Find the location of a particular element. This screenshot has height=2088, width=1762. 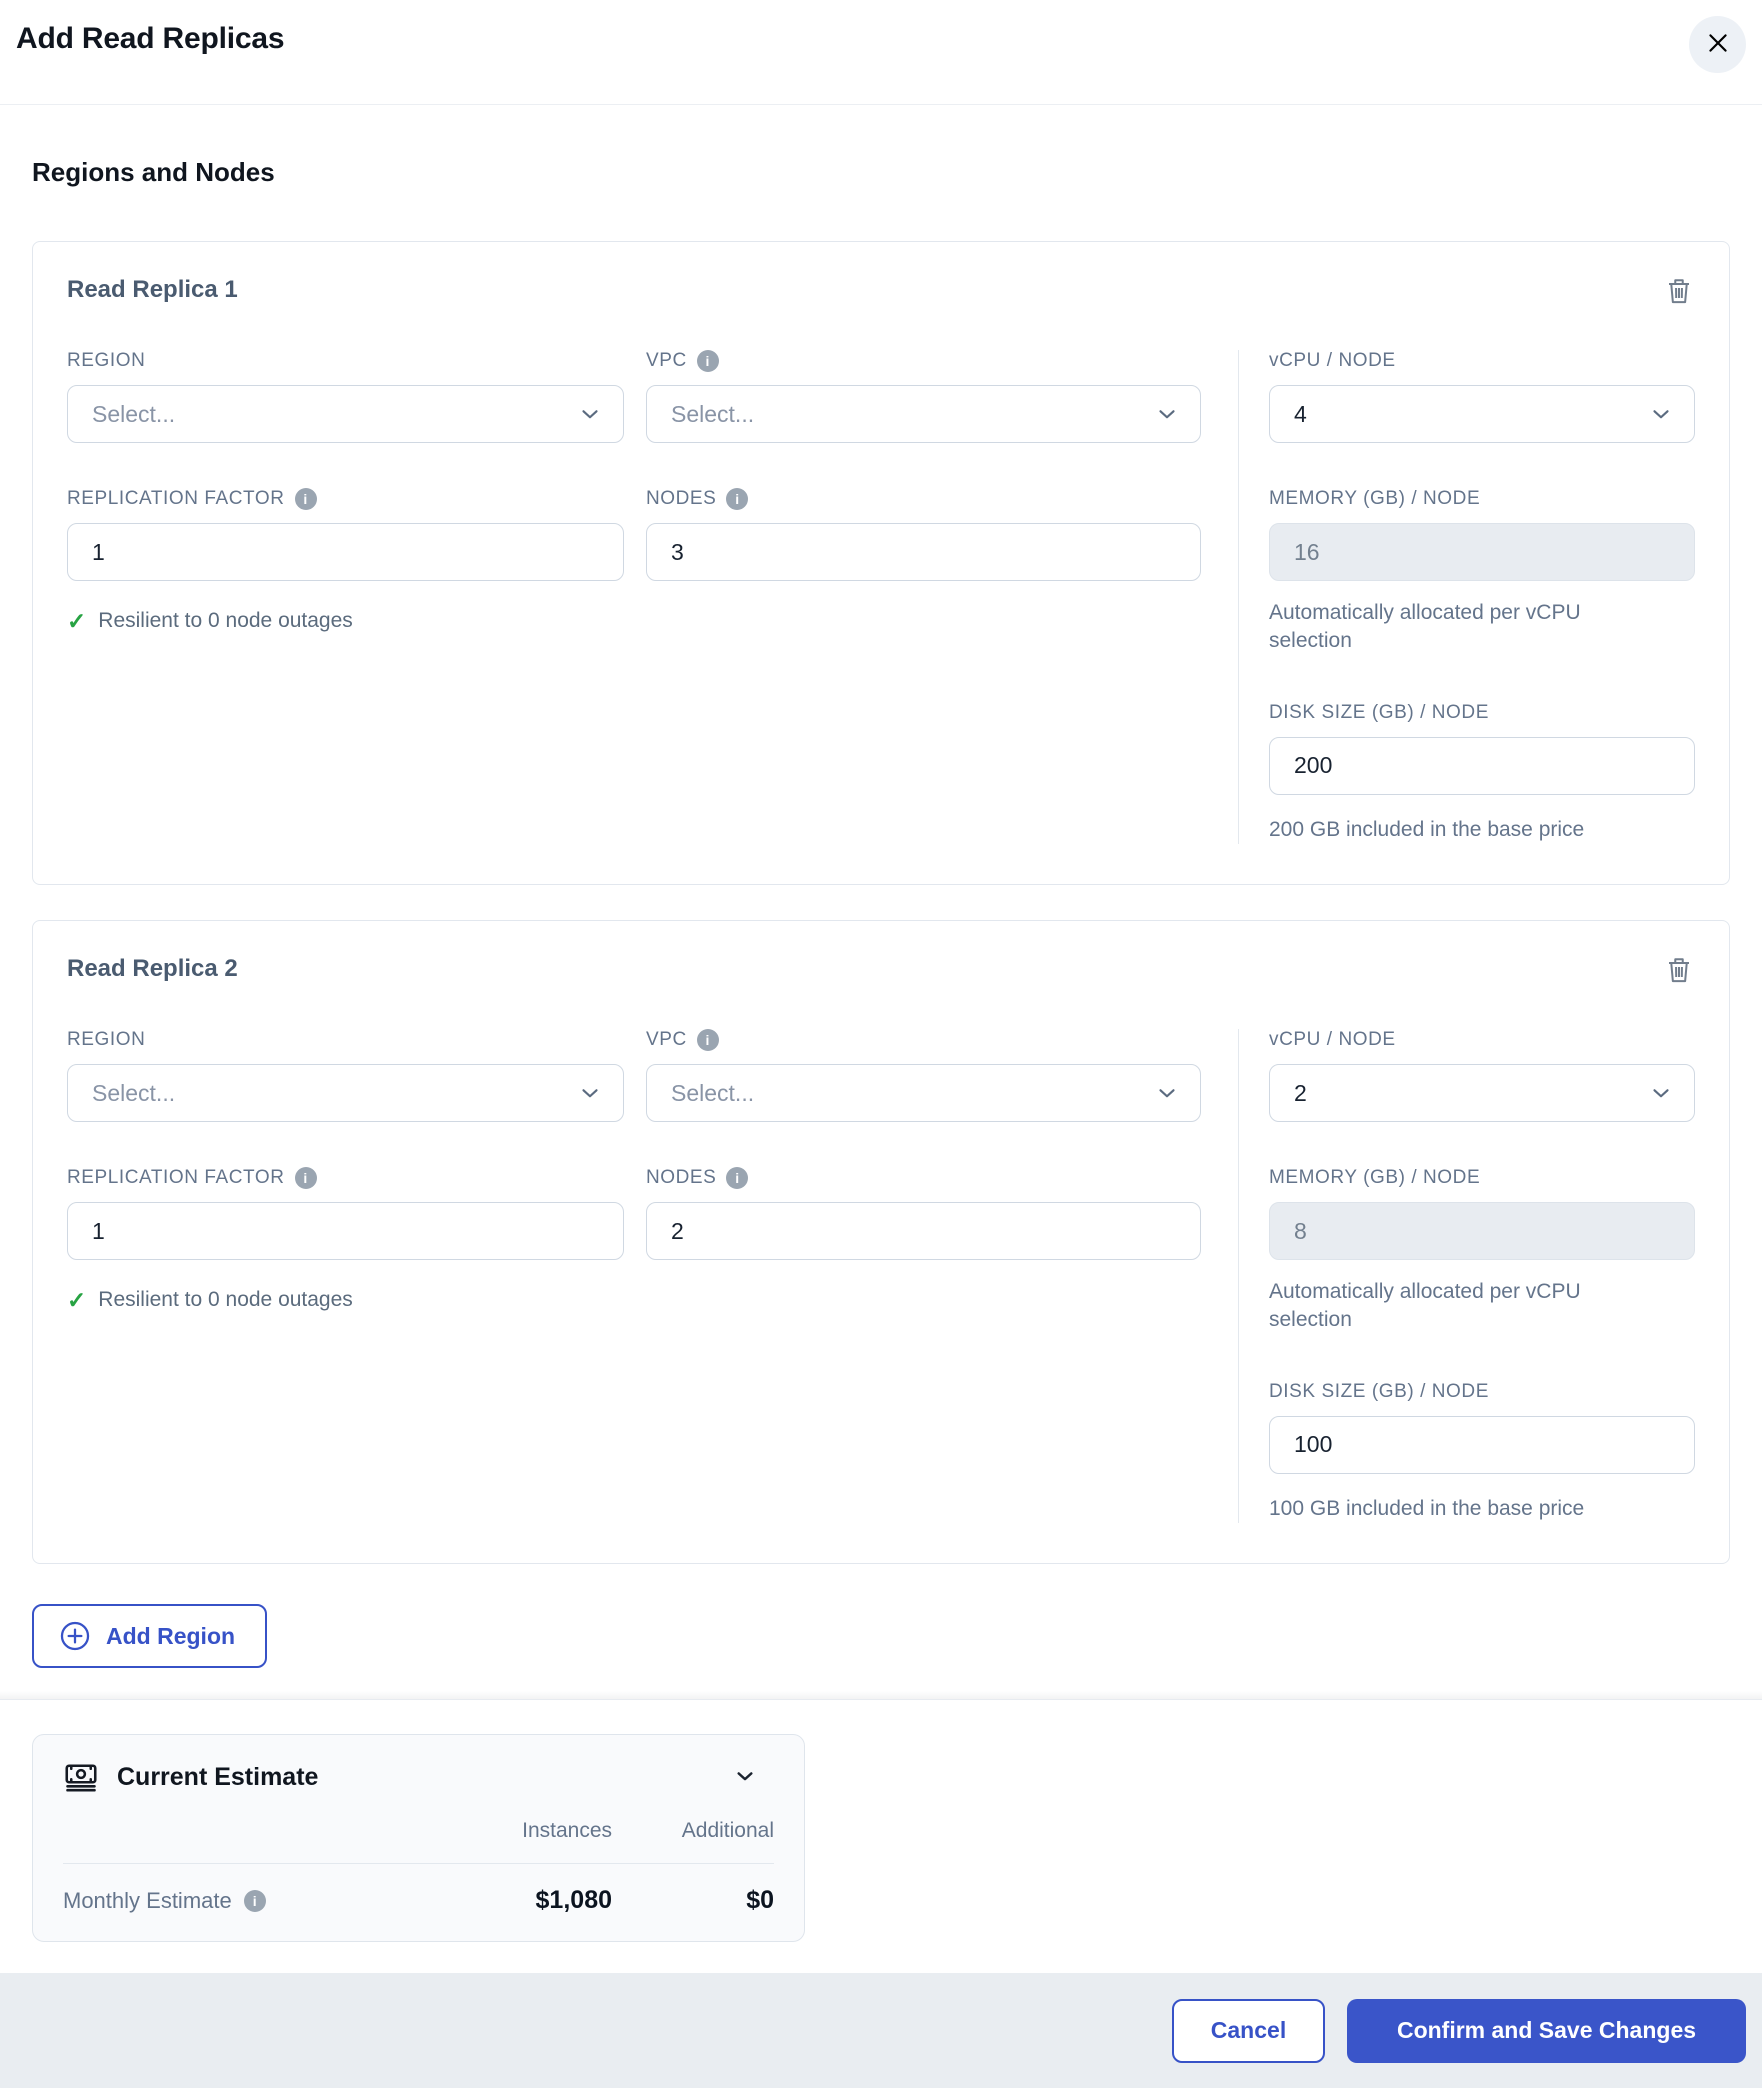

estimate-collapse-toggle is located at coordinates (745, 1777).